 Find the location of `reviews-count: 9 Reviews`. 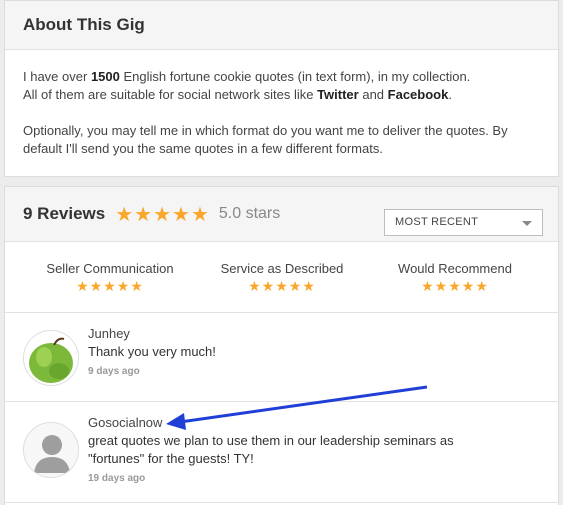

reviews-count: 9 Reviews is located at coordinates (64, 213).